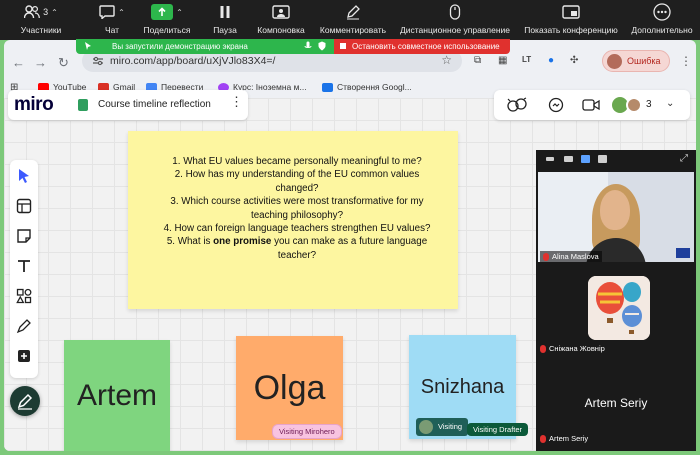 Image resolution: width=700 pixels, height=455 pixels. I want to click on share-button: ⌃ Поделиться, so click(167, 18).